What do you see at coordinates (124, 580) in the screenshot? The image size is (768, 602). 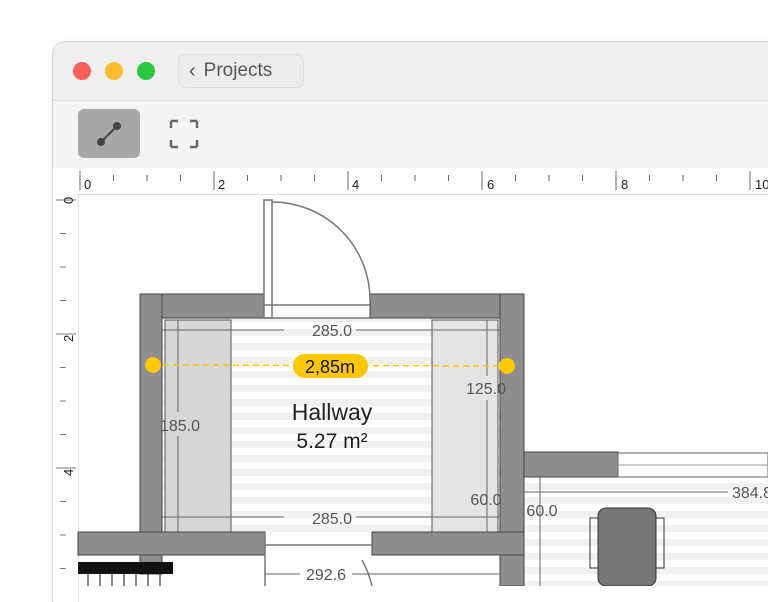 I see `radiator-fins` at bounding box center [124, 580].